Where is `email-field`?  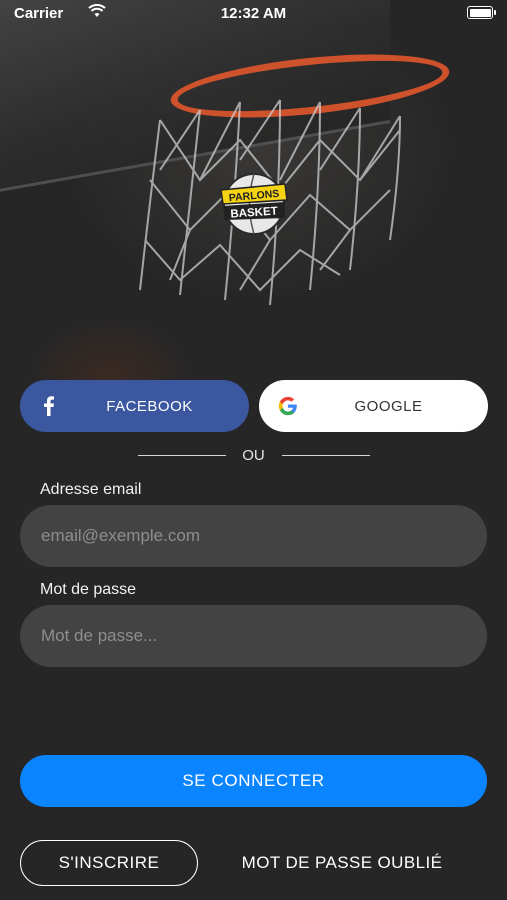
email-field is located at coordinates (253, 536).